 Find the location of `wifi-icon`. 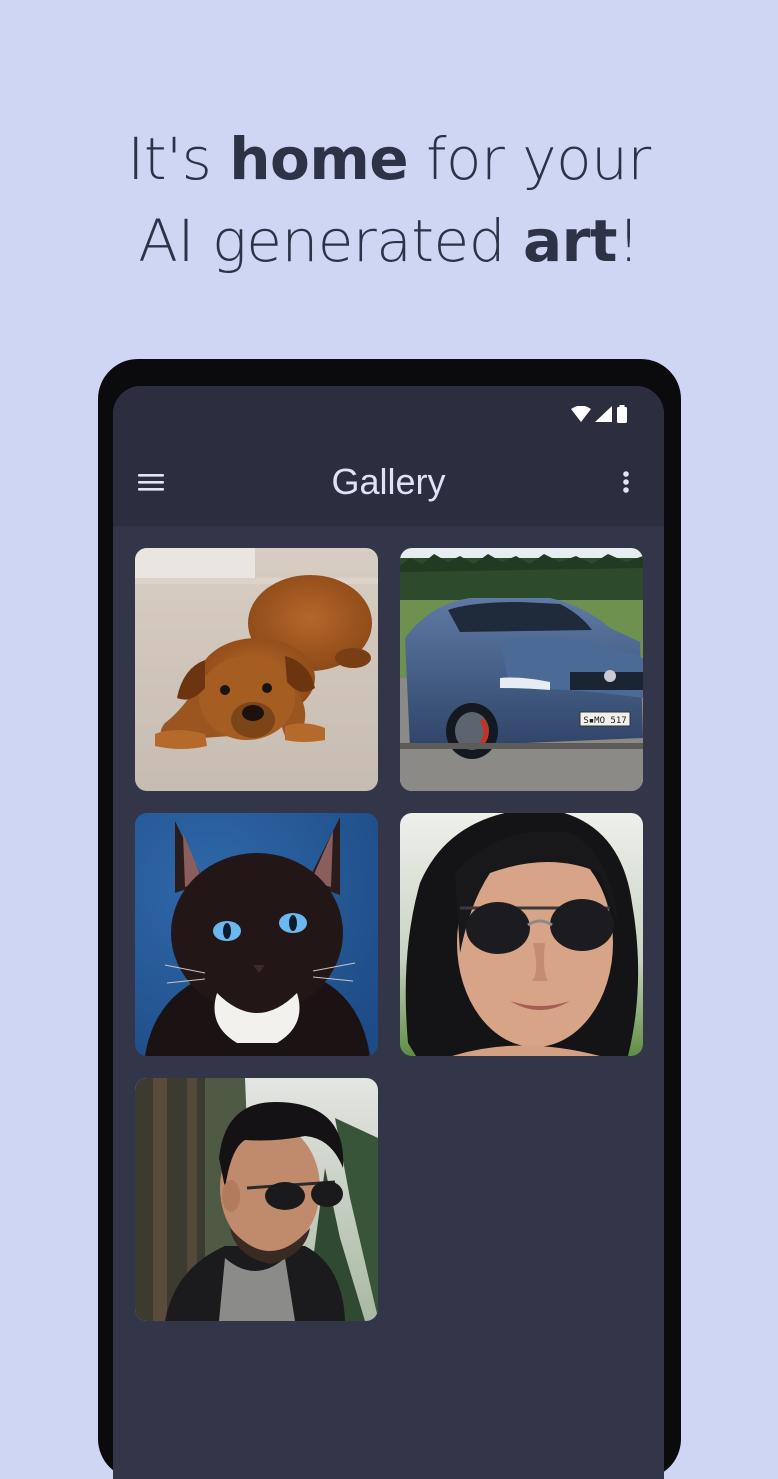

wifi-icon is located at coordinates (581, 415).